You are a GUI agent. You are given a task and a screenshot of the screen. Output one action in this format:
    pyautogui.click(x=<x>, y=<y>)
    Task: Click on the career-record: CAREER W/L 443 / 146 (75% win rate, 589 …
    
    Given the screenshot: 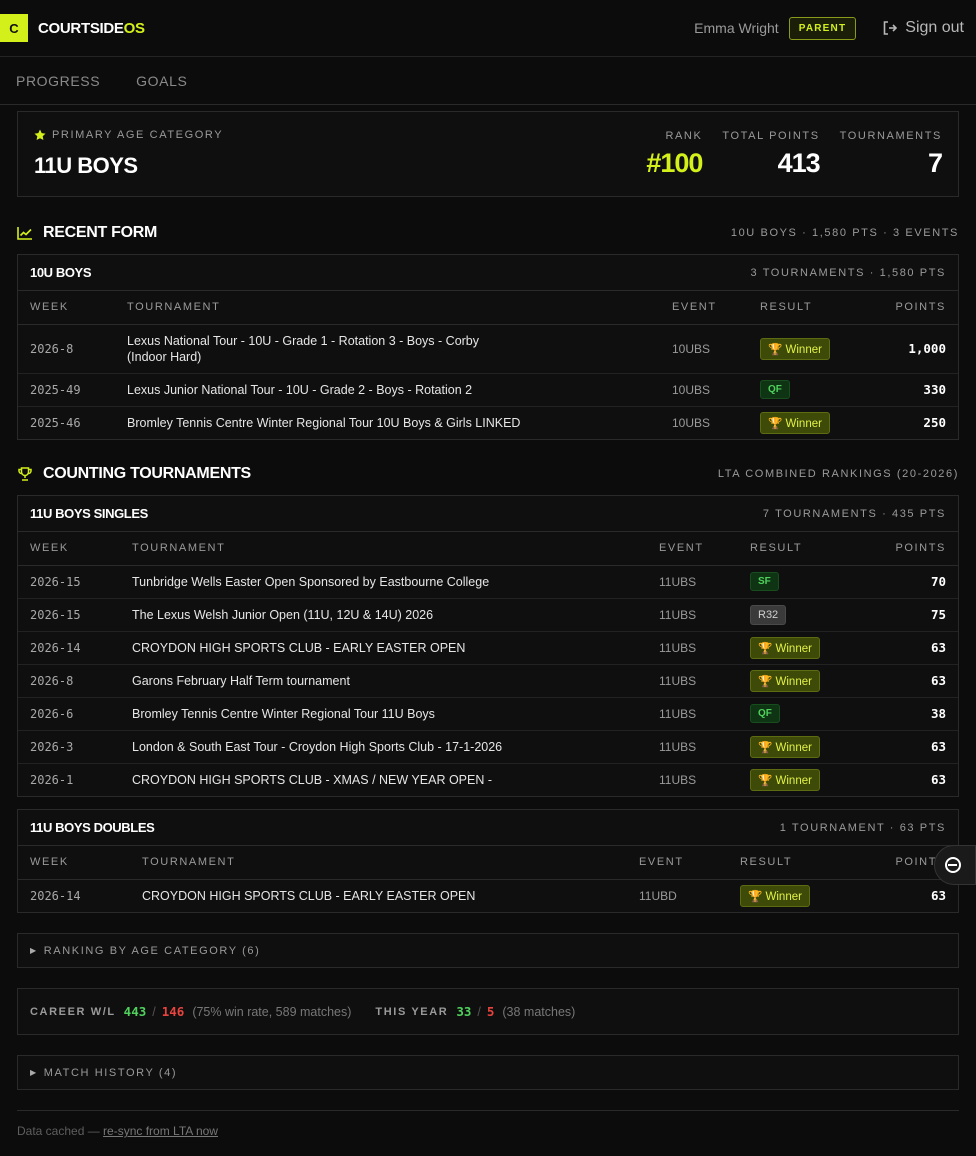 What is the action you would take?
    pyautogui.click(x=488, y=1011)
    